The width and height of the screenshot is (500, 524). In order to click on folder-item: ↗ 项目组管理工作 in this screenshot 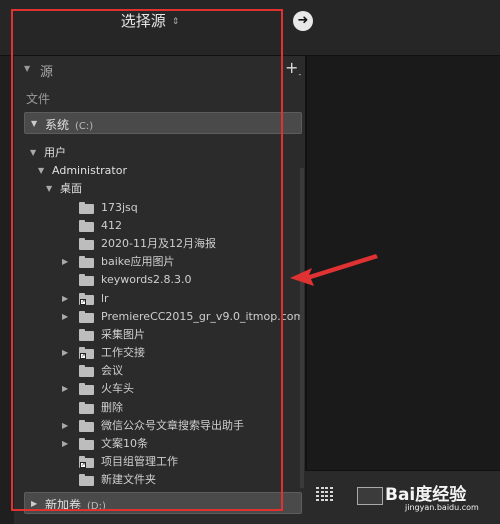, I will do `click(160, 462)`.